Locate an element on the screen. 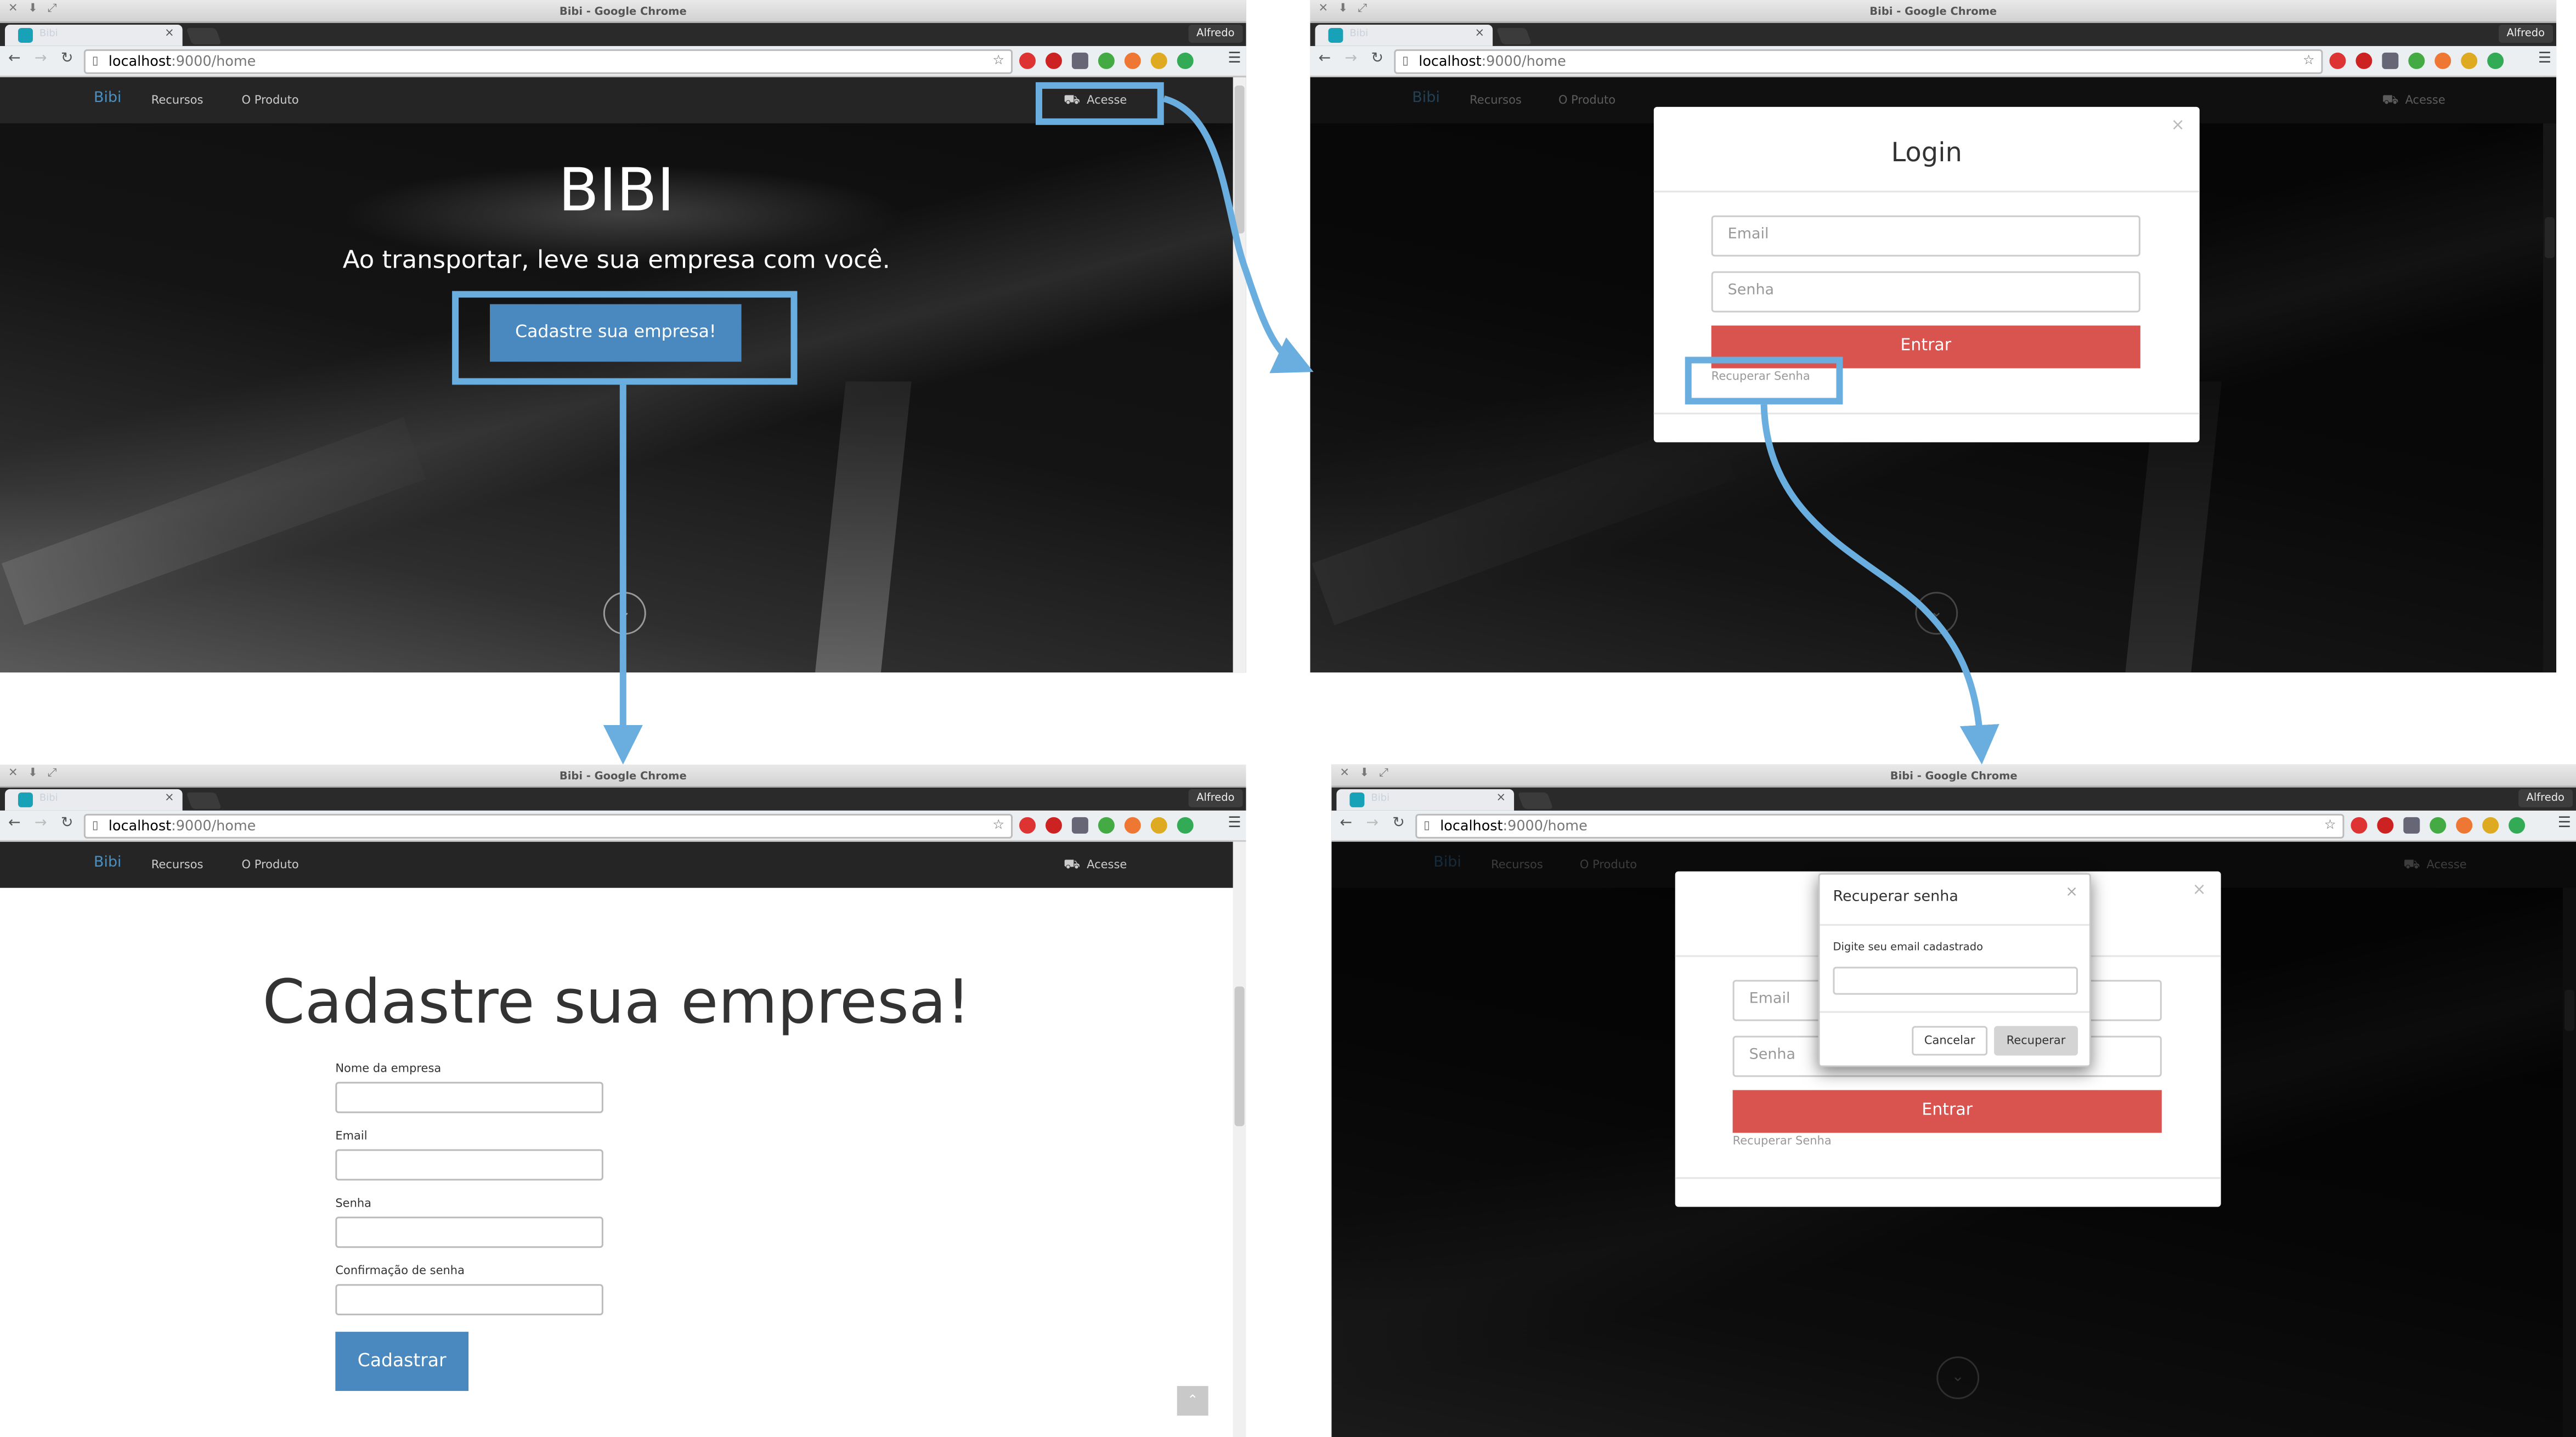 The width and height of the screenshot is (2576, 1437). arrow-to-recover is located at coordinates (1879, 584).